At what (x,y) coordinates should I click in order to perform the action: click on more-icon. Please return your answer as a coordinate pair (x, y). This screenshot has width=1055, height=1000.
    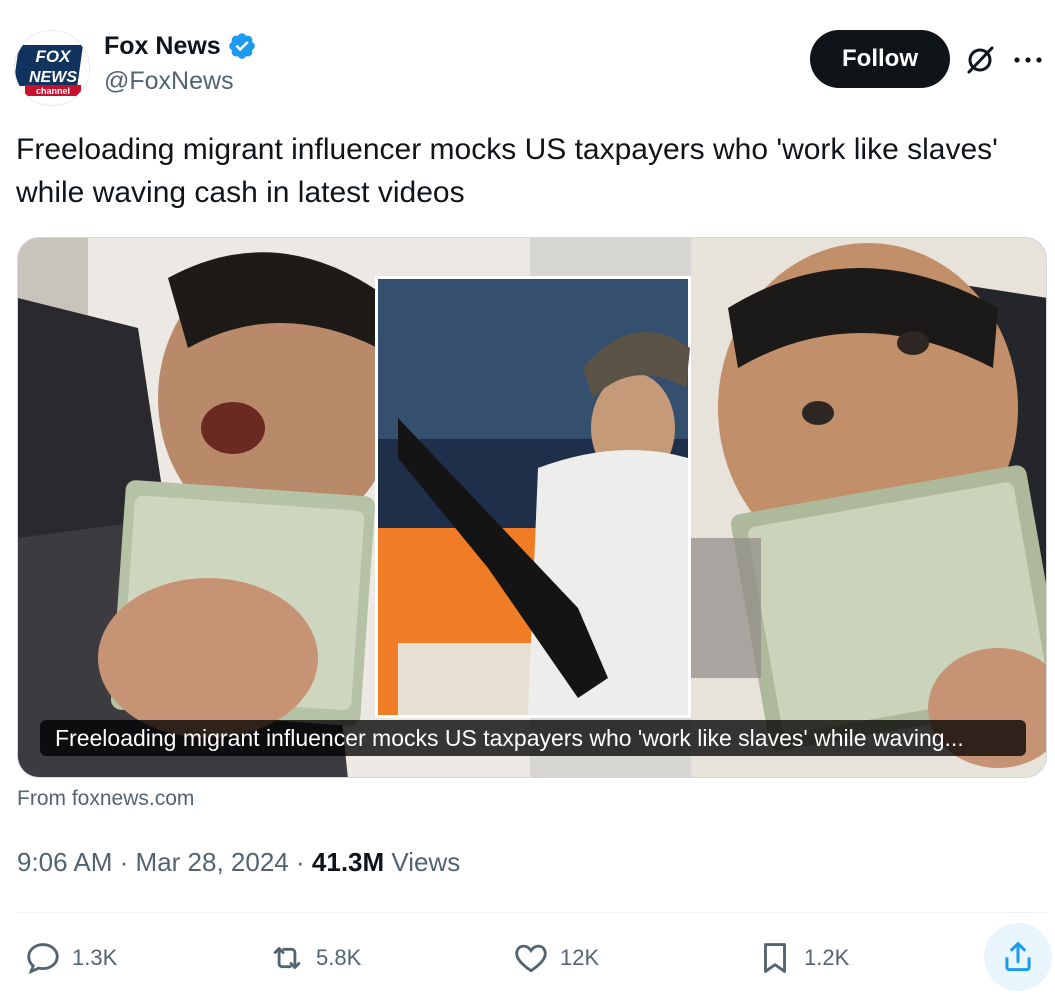
    Looking at the image, I should click on (1028, 60).